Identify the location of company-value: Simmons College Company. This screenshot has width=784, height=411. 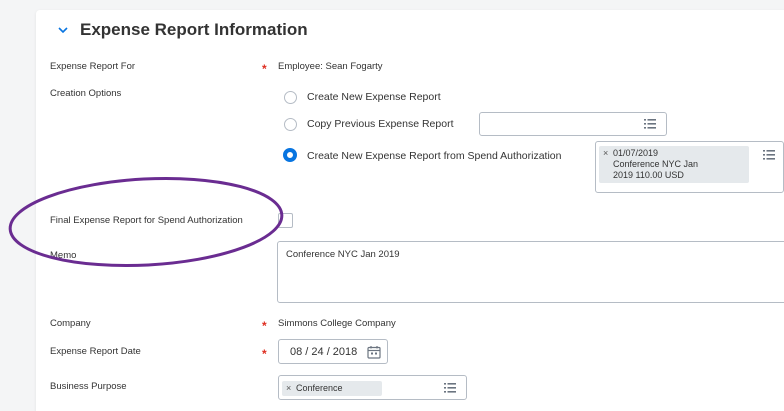
(337, 323).